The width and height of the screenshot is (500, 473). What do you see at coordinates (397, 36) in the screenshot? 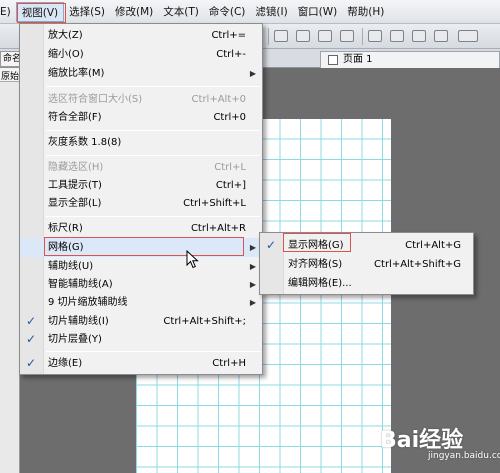
I see `send-back-icon` at bounding box center [397, 36].